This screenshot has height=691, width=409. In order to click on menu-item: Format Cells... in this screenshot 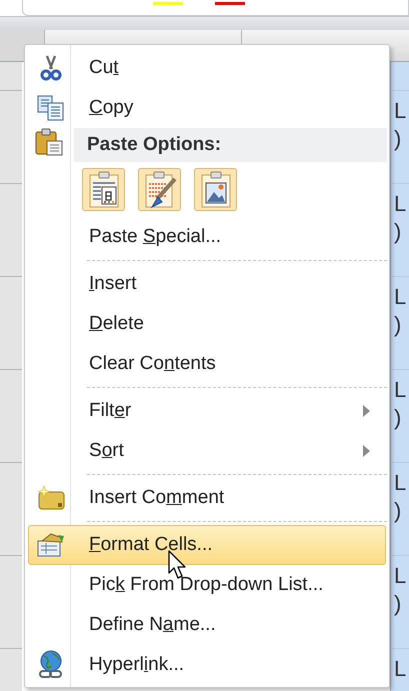, I will do `click(207, 545)`.